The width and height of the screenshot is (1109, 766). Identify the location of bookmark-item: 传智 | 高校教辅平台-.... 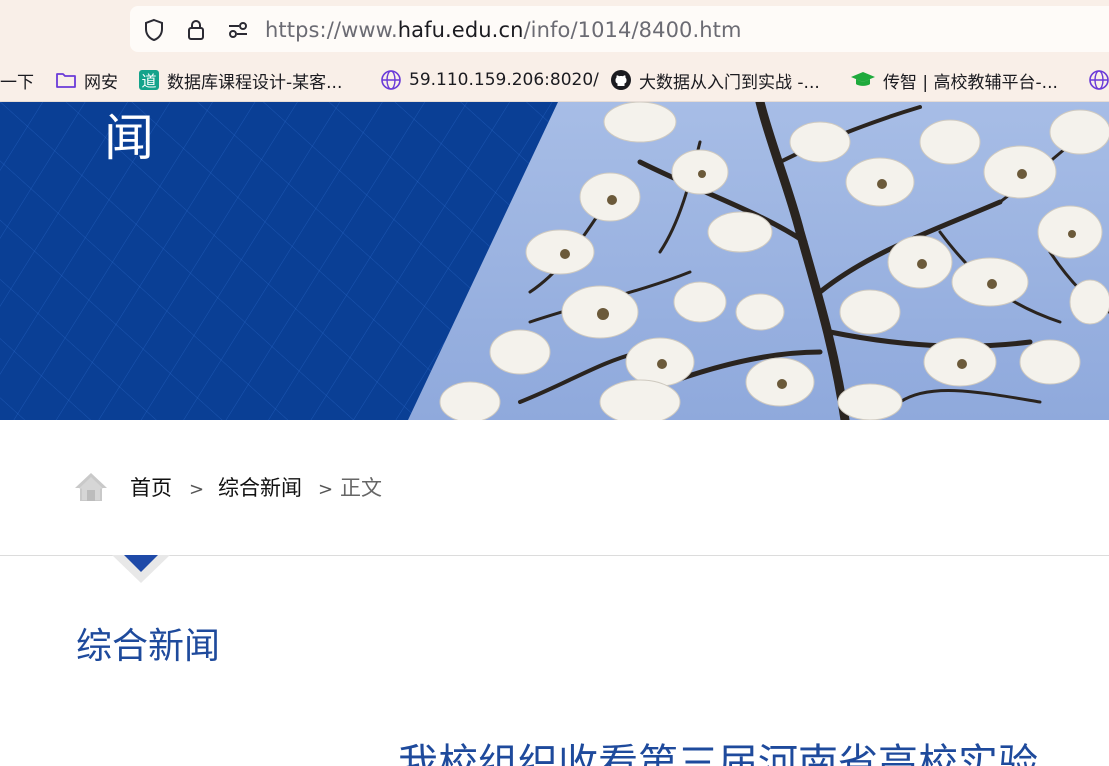
(954, 80).